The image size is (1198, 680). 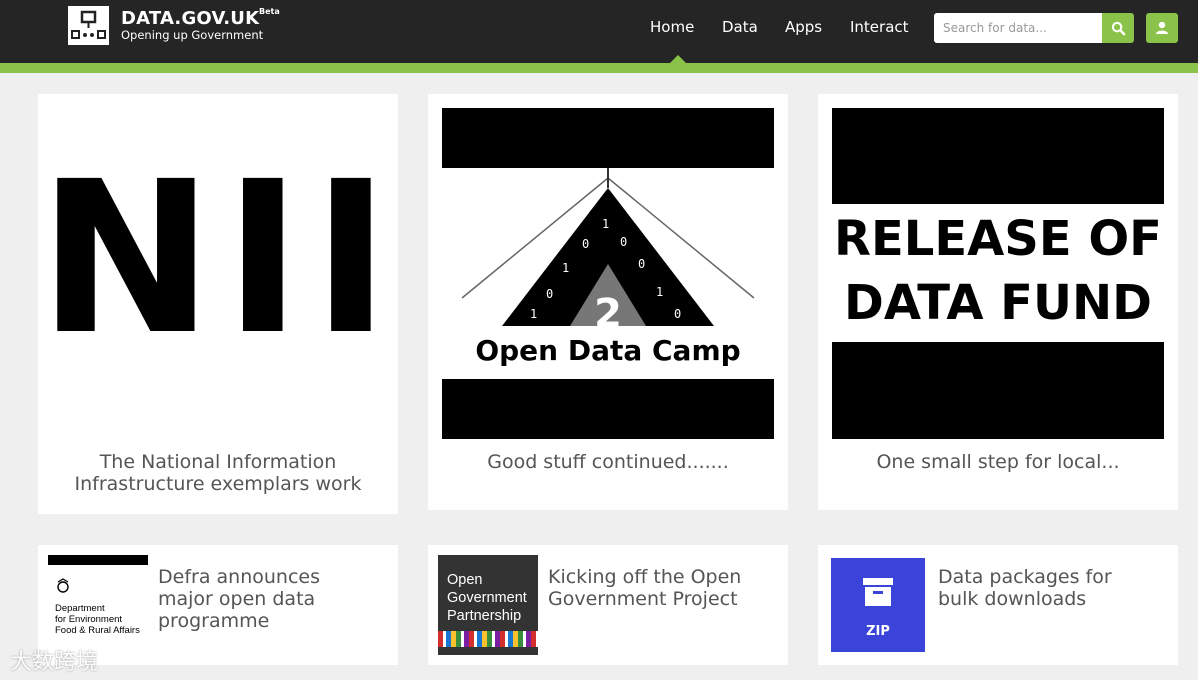 What do you see at coordinates (879, 27) in the screenshot?
I see `nav-interact: Interact` at bounding box center [879, 27].